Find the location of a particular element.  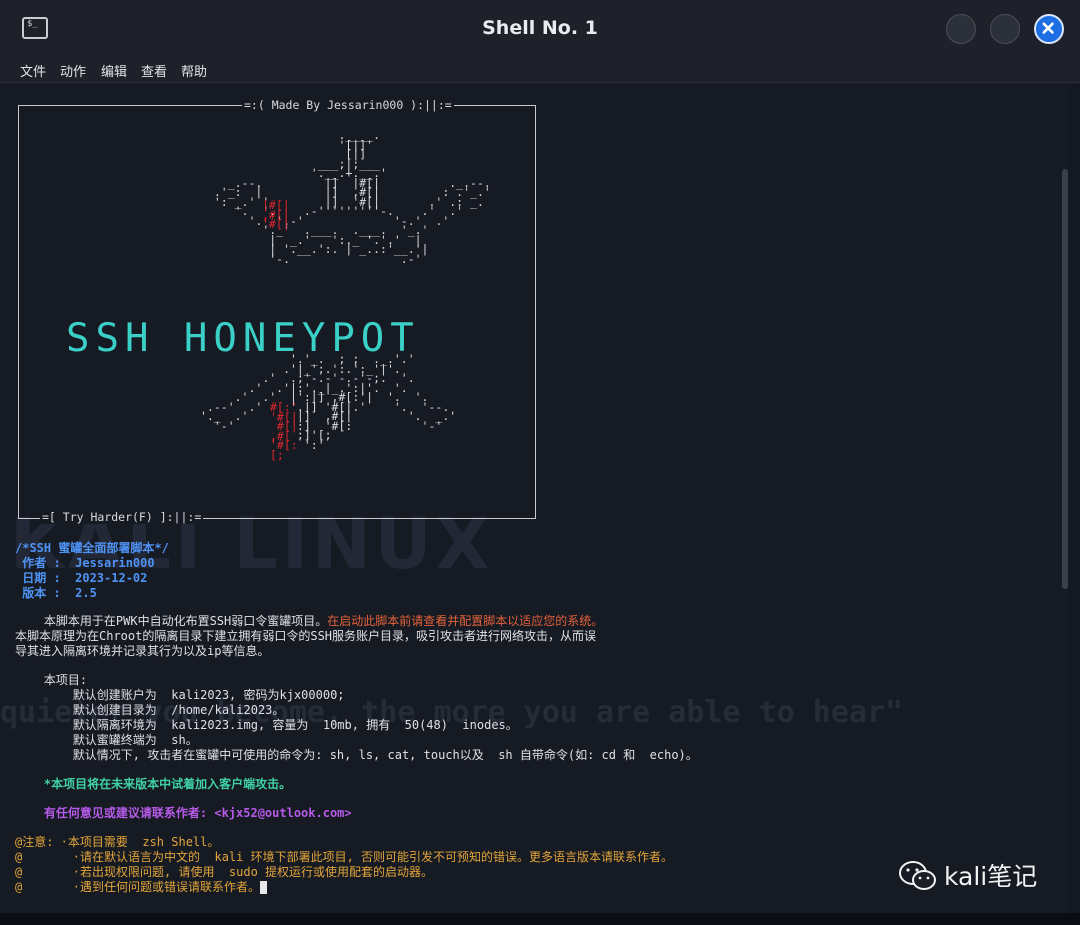

future-note: *本项目将在未来版本中试着加入客户端攻击。 is located at coordinates (153, 784).